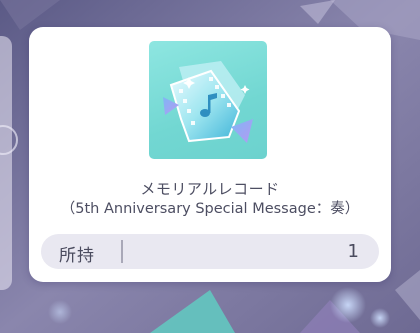 The height and width of the screenshot is (333, 420). I want to click on owned-count-bar: 所持 1, so click(210, 251).